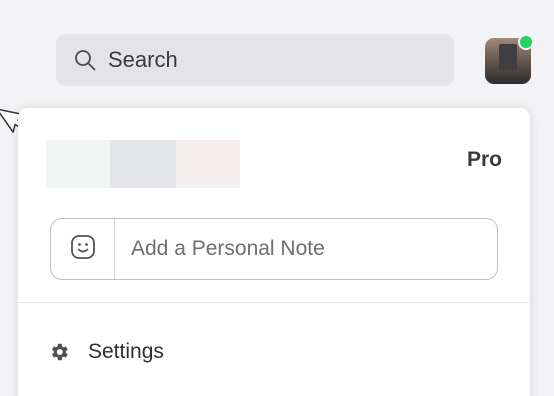 This screenshot has height=396, width=554. What do you see at coordinates (255, 60) in the screenshot?
I see `search-button: Search` at bounding box center [255, 60].